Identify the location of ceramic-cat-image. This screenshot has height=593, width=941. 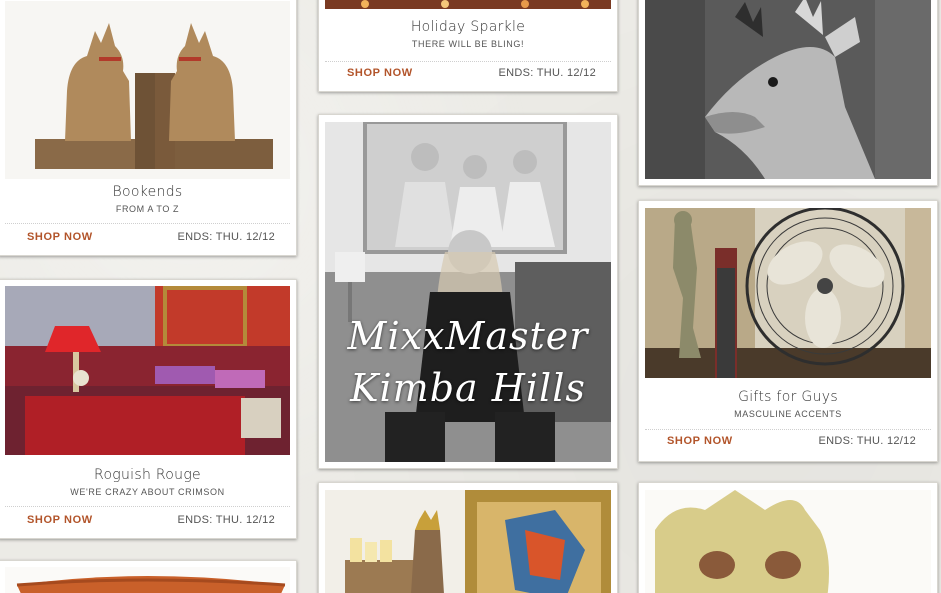
(788, 541).